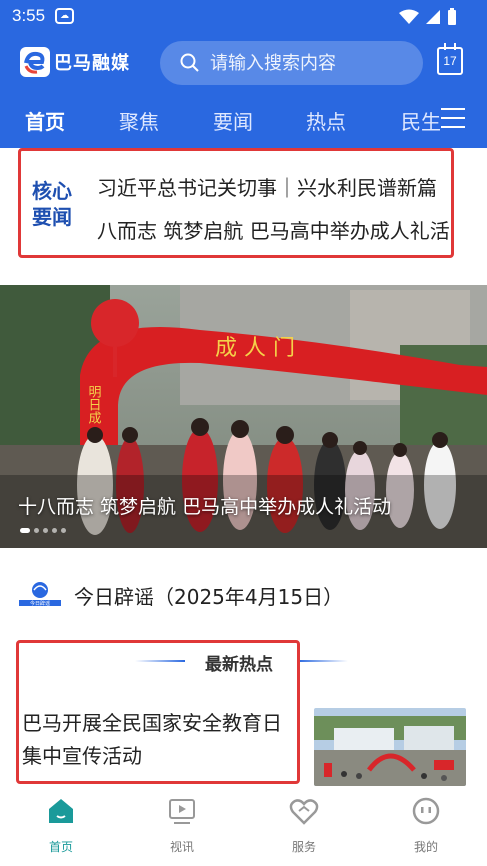 The width and height of the screenshot is (487, 866). Describe the element at coordinates (61, 811) in the screenshot. I see `home-icon` at that location.